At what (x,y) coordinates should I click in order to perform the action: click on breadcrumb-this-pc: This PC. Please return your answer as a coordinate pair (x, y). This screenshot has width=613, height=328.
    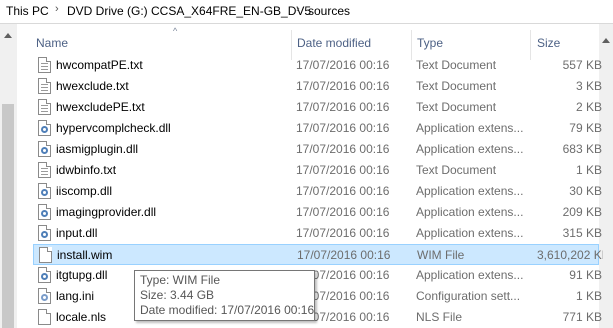
    Looking at the image, I should click on (27, 11).